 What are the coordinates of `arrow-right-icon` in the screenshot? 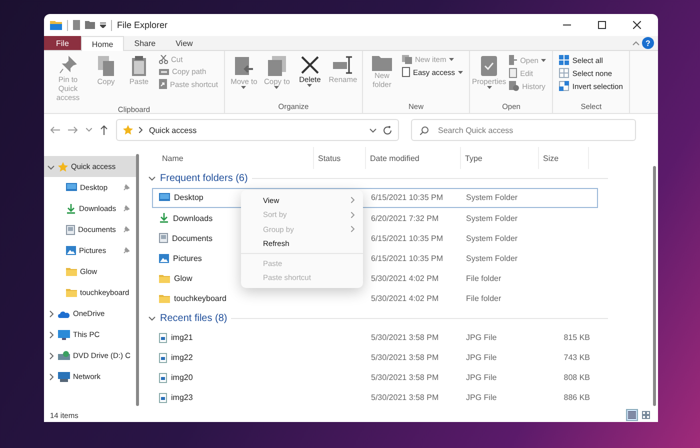 It's located at (73, 130).